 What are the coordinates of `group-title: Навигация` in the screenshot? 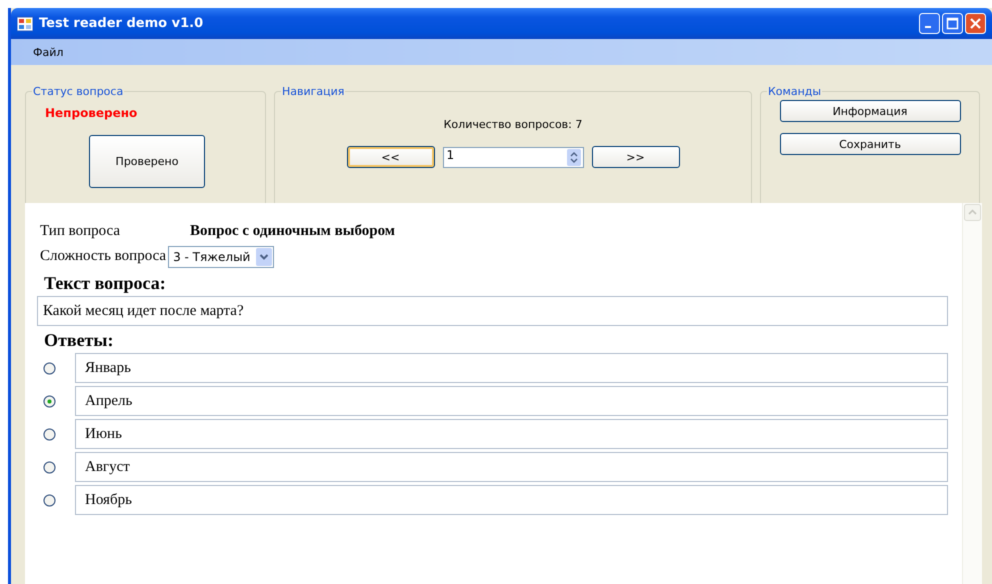 It's located at (313, 91).